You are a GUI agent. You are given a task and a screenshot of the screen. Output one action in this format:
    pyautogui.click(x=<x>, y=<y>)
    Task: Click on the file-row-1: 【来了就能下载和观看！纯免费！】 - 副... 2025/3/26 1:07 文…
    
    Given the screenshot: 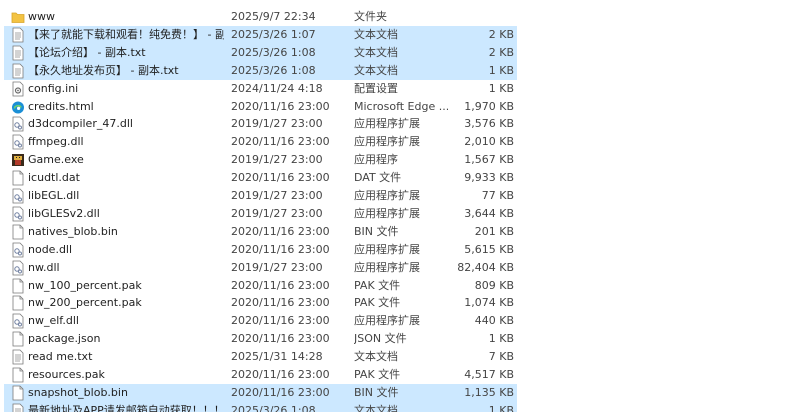 What is the action you would take?
    pyautogui.click(x=260, y=34)
    